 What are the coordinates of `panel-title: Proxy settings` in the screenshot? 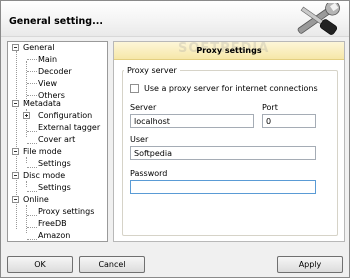 It's located at (229, 50).